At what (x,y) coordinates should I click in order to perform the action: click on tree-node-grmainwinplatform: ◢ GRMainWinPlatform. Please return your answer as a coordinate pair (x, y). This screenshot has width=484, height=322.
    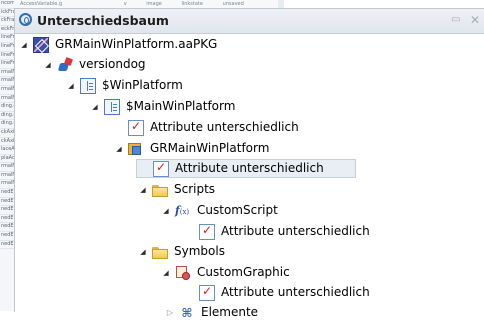
    Looking at the image, I should click on (191, 148).